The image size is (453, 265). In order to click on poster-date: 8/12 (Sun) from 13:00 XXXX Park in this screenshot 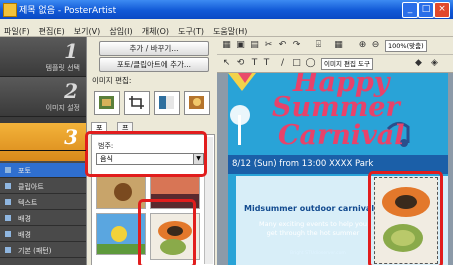, I will do `click(303, 164)`.